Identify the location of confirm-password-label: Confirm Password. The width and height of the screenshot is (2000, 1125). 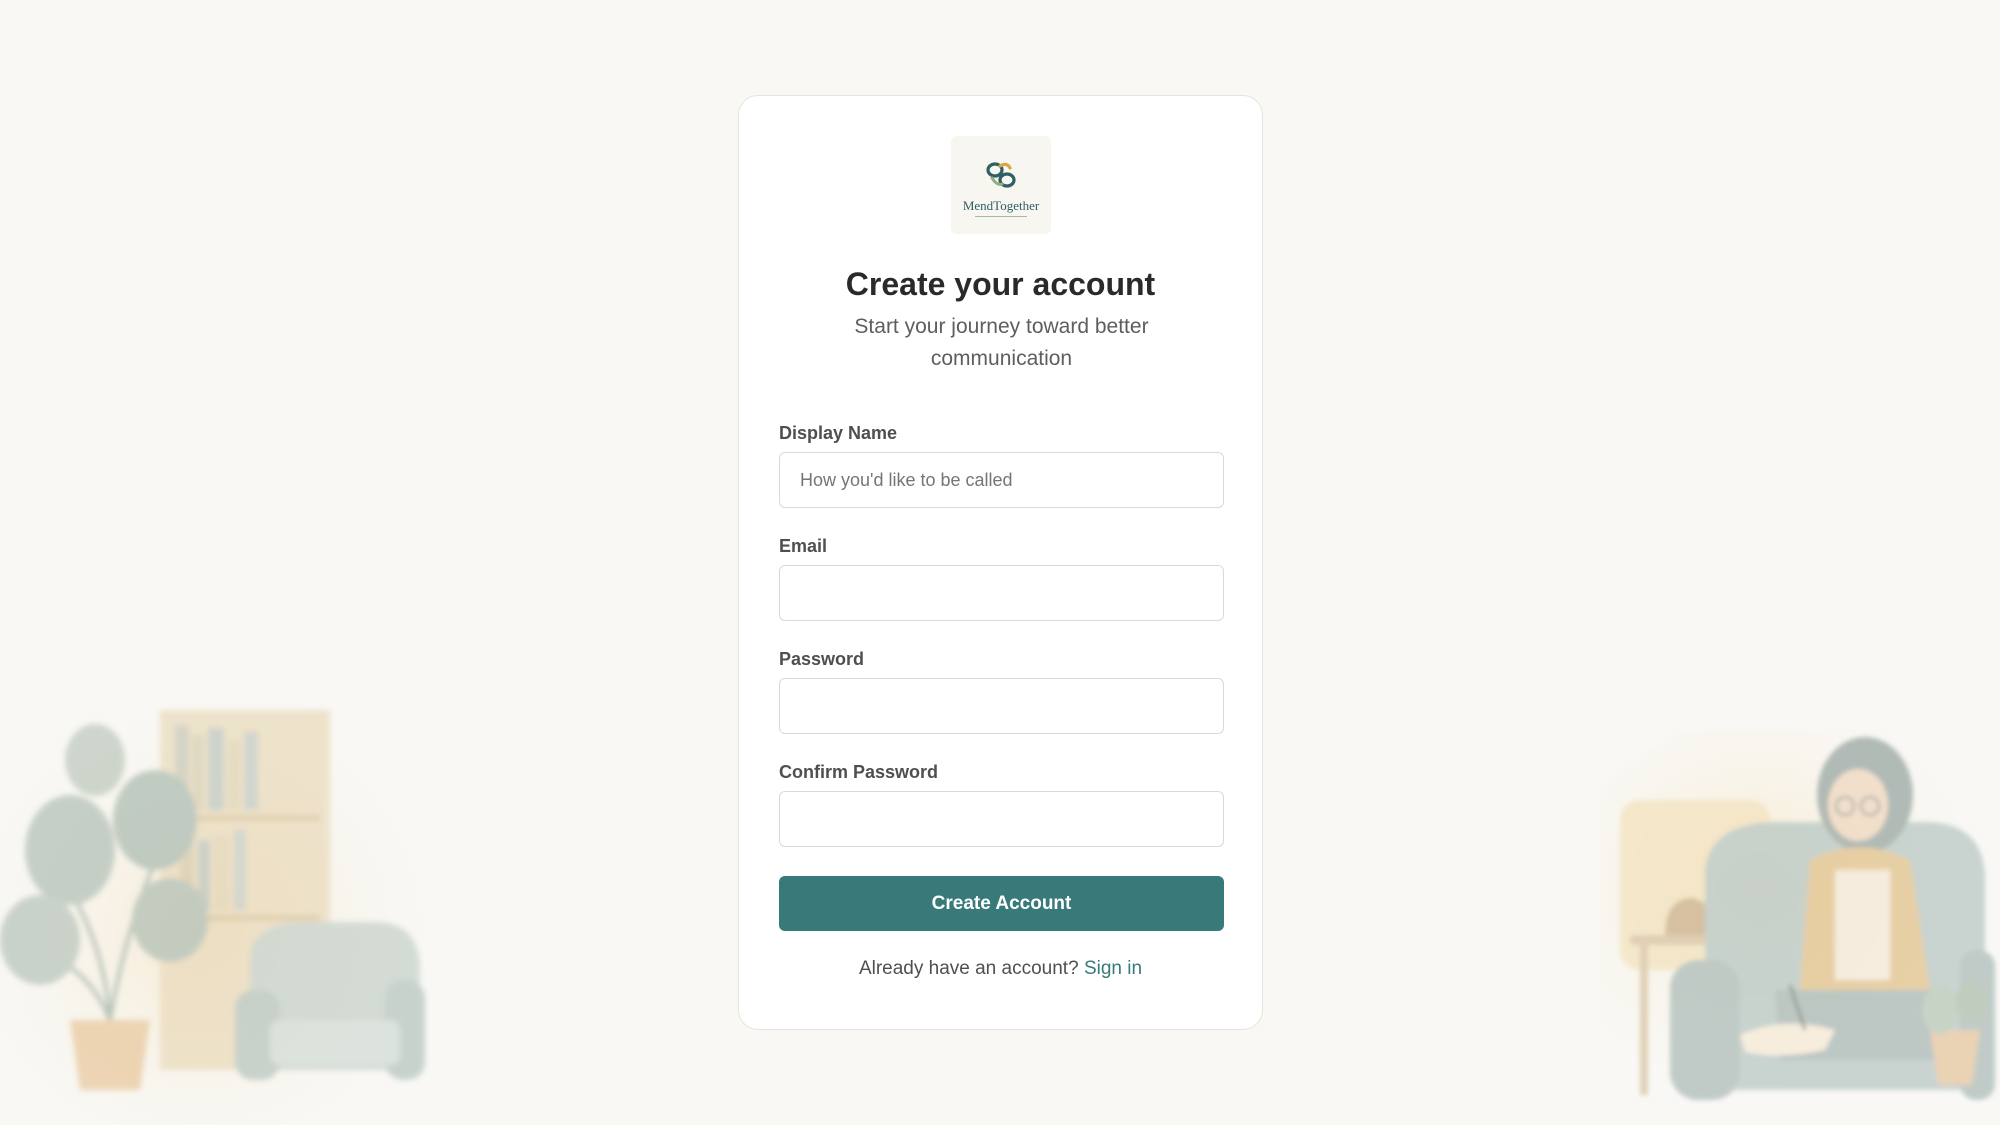
(859, 772).